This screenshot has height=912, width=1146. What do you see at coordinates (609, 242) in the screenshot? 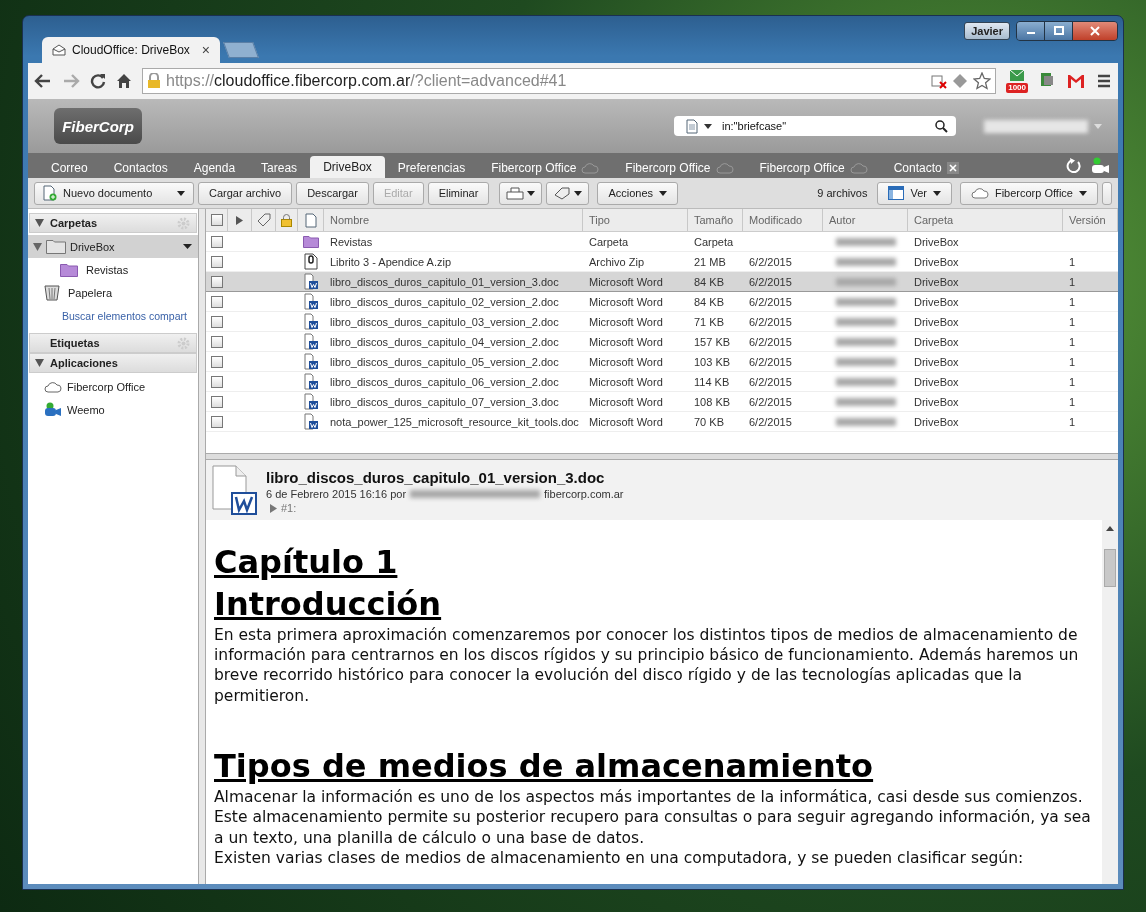
I see `file-type: Carpeta` at bounding box center [609, 242].